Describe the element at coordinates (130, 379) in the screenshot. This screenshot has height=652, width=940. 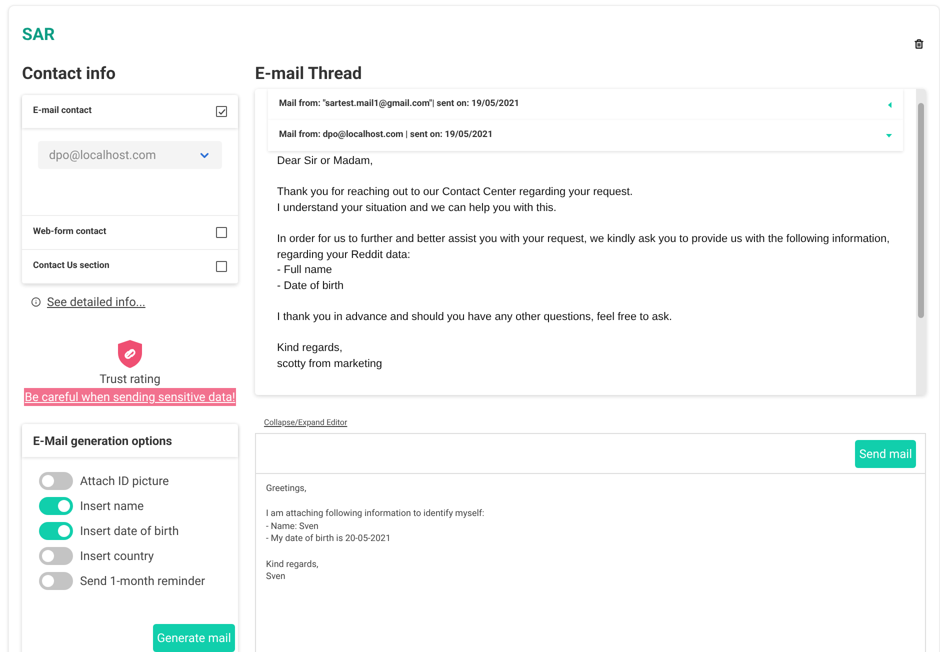
I see `trust-rating-label: Trust rating` at that location.